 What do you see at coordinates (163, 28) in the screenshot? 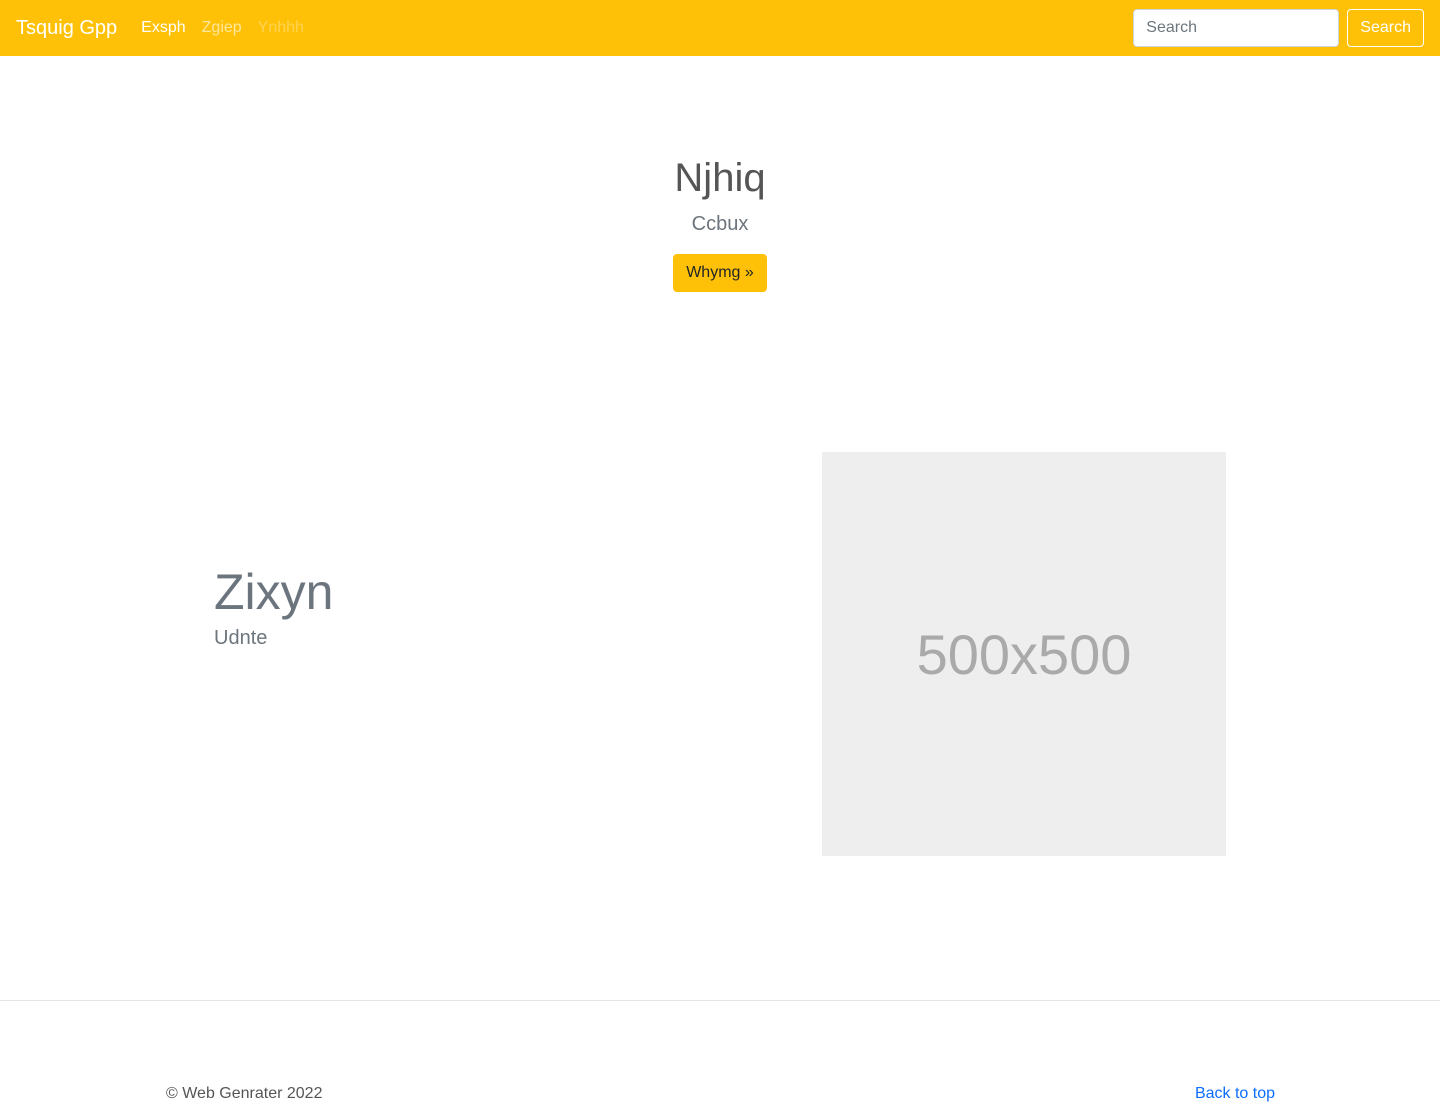
I see `nav-link-exsph: Exsph` at bounding box center [163, 28].